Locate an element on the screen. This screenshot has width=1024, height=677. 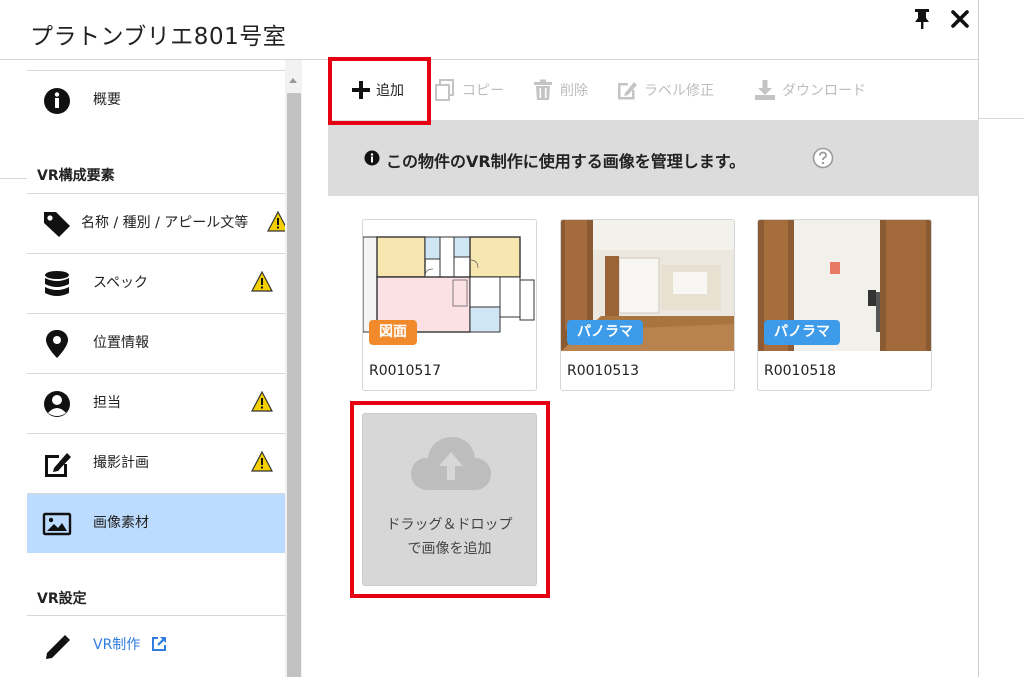
sidebar-item-label: 担当 is located at coordinates (107, 403).